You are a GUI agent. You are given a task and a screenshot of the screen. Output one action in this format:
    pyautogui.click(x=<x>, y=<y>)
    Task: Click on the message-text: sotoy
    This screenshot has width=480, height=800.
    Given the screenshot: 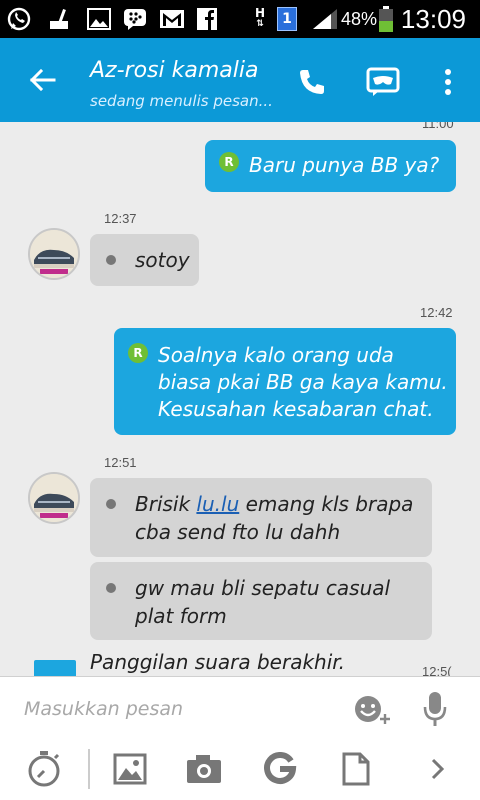 What is the action you would take?
    pyautogui.click(x=162, y=260)
    